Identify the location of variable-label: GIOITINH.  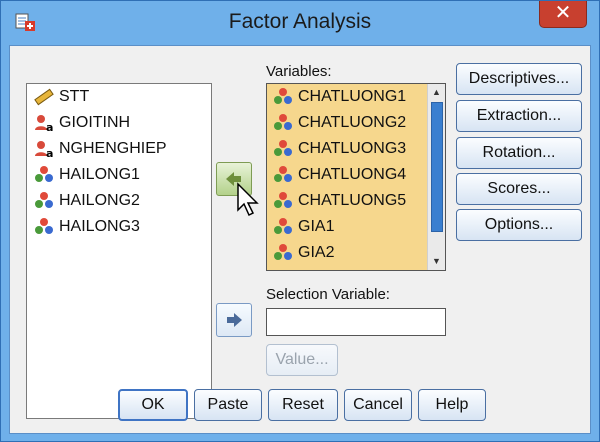
(95, 122).